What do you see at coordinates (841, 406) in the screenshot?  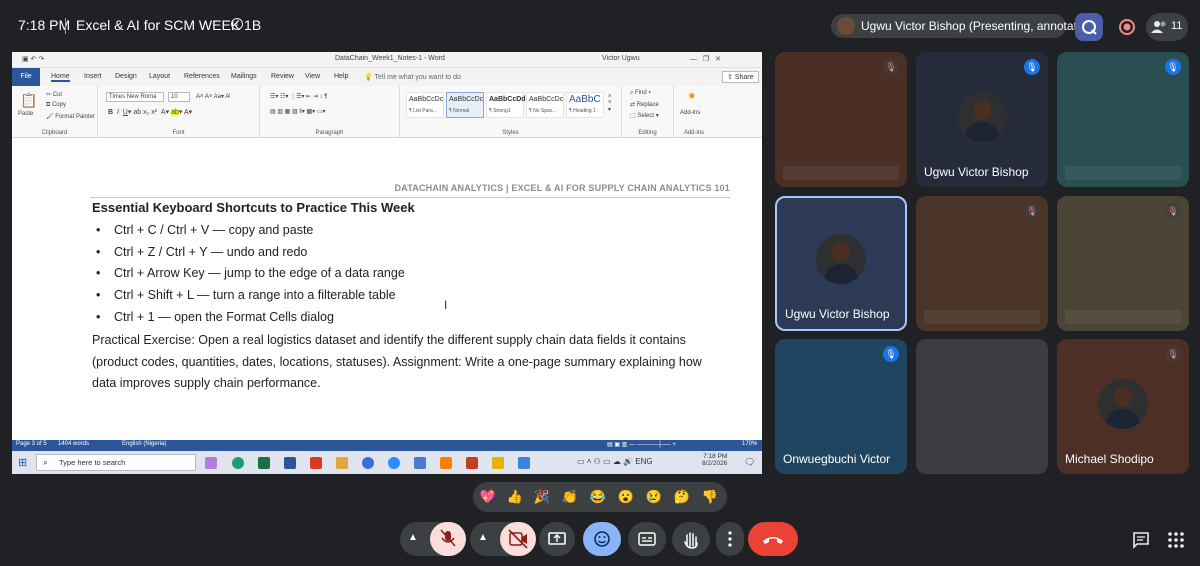 I see `participant-tile: 🎙 Onwuegbuchi Victor` at bounding box center [841, 406].